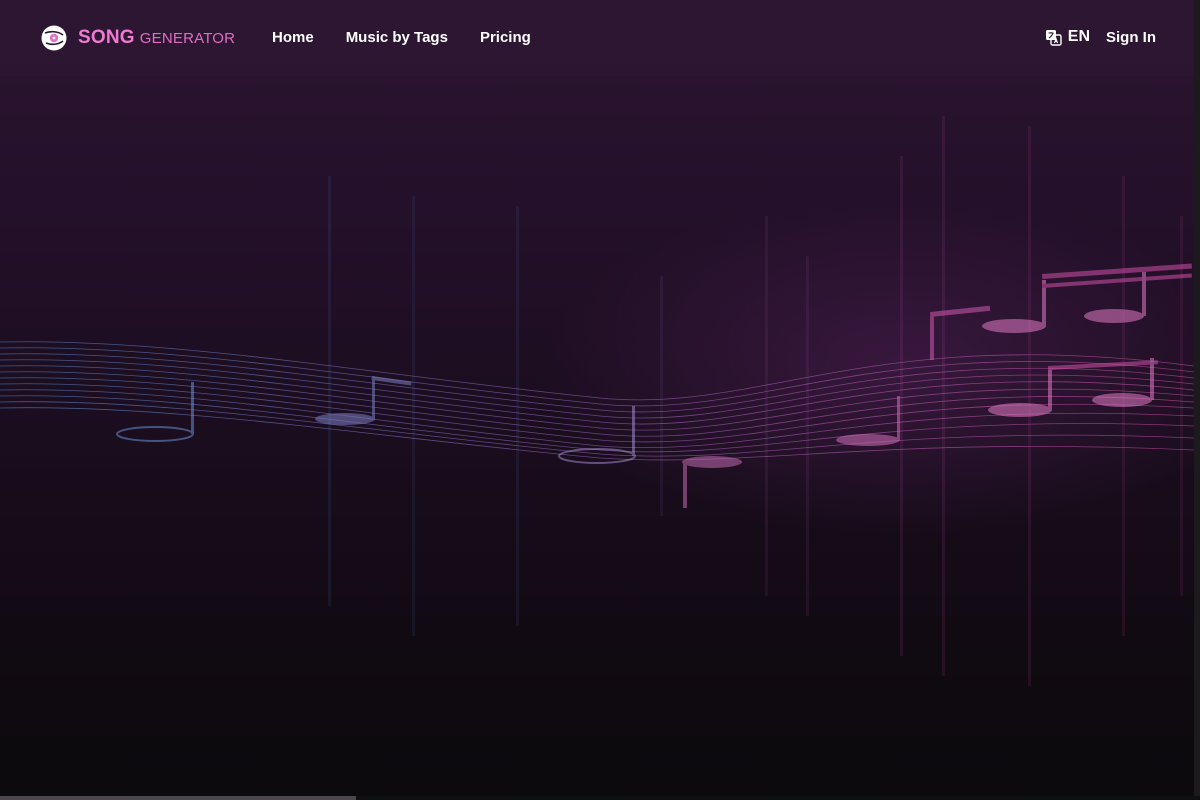 The width and height of the screenshot is (1200, 800). What do you see at coordinates (187, 38) in the screenshot?
I see `brand-name-secondary: GENERATOR` at bounding box center [187, 38].